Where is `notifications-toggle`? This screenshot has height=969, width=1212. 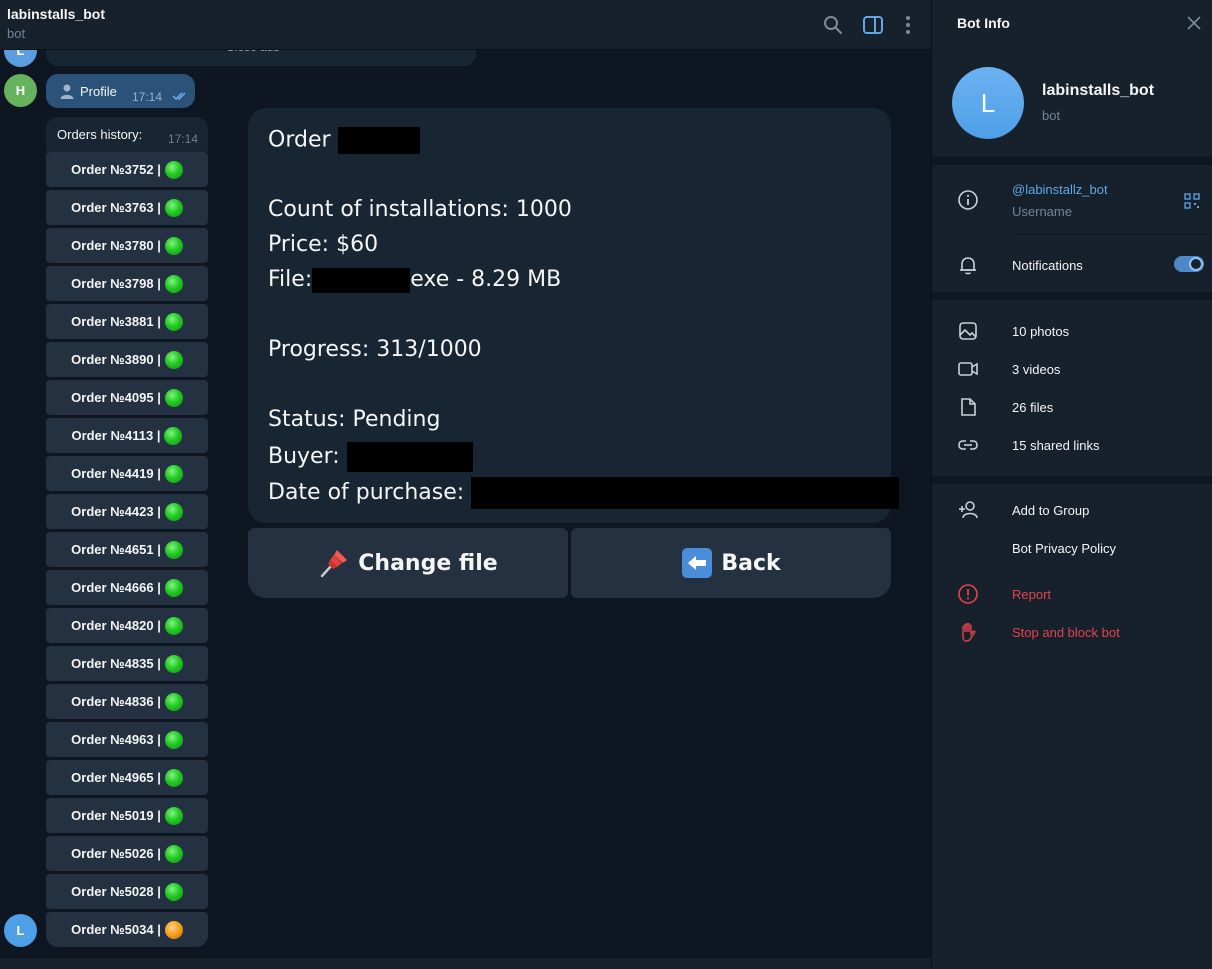 notifications-toggle is located at coordinates (1189, 264).